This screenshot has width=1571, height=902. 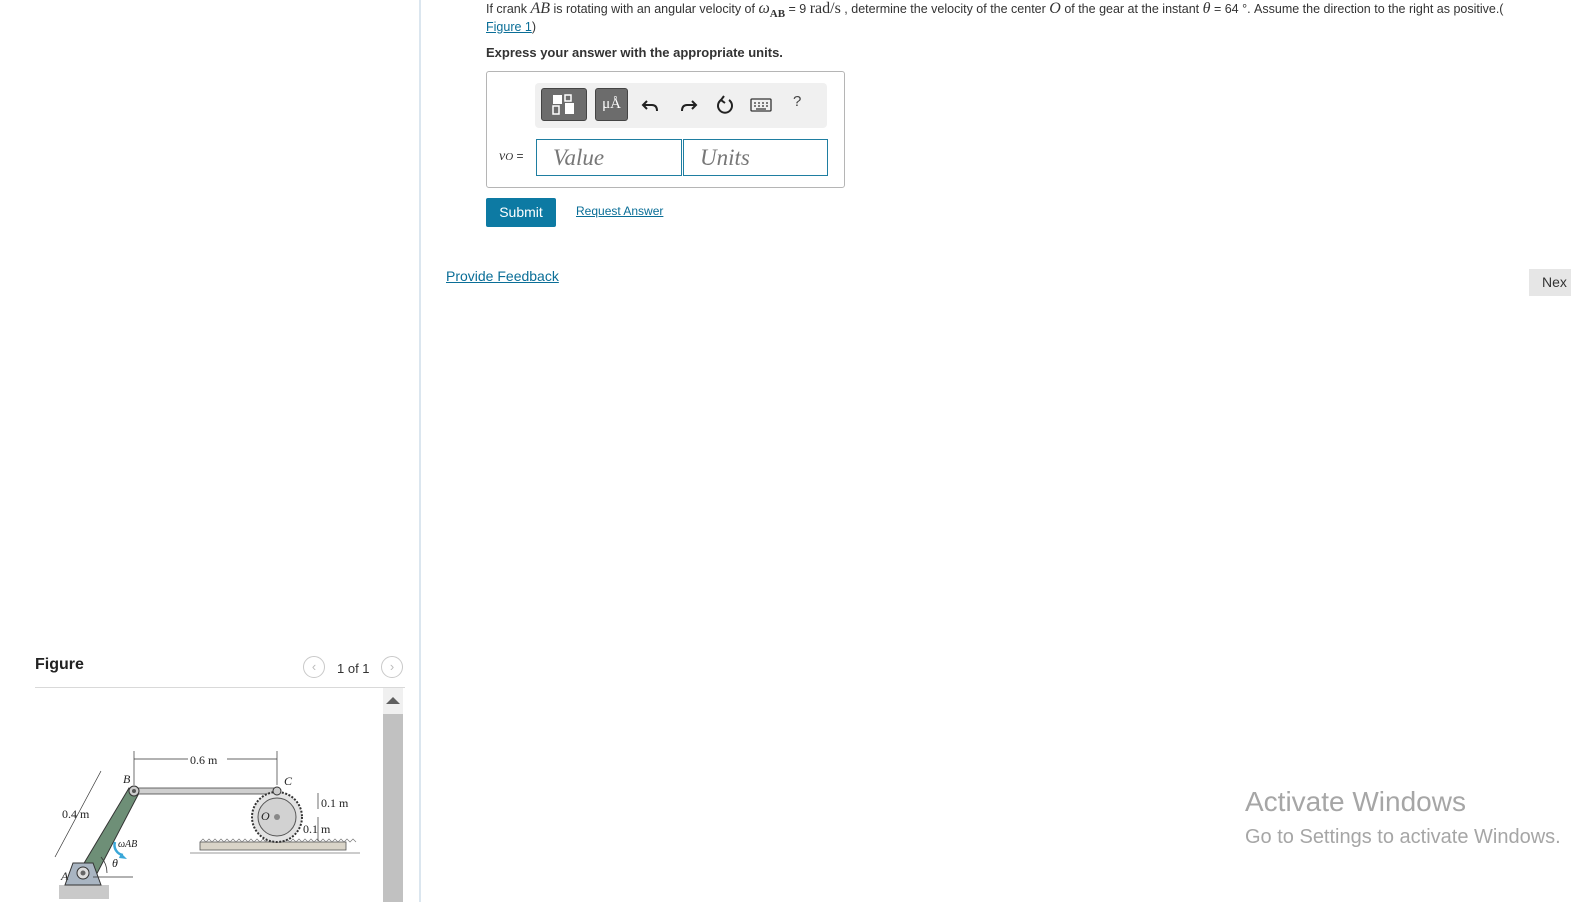 I want to click on units-input: Units, so click(x=755, y=157).